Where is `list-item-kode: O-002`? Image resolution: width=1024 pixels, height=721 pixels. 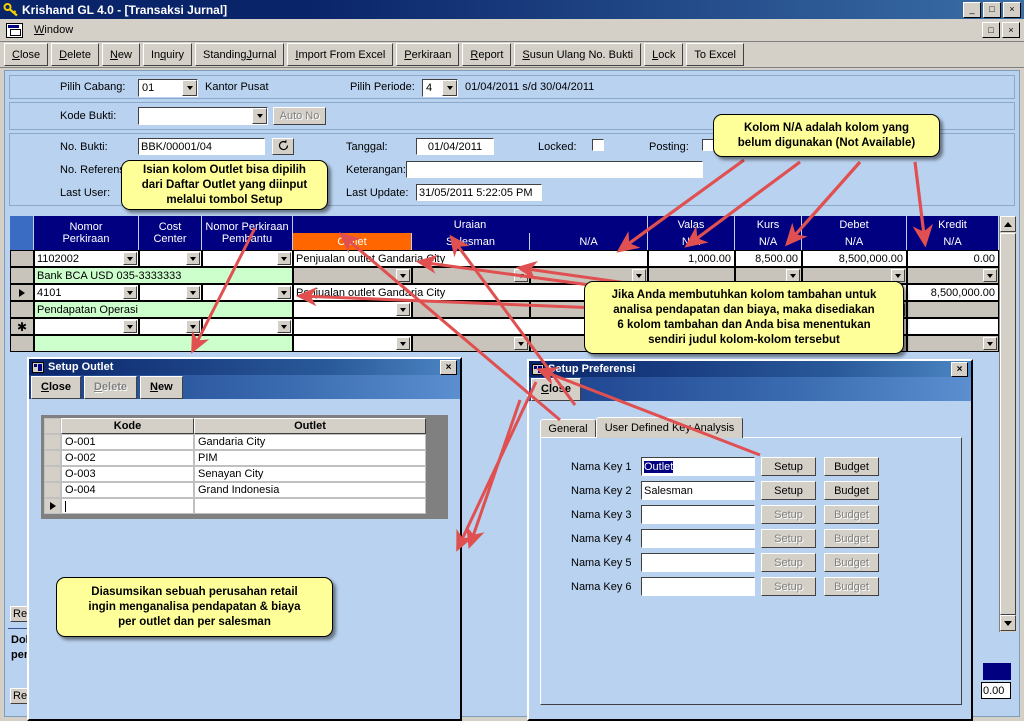 list-item-kode: O-002 is located at coordinates (127, 458).